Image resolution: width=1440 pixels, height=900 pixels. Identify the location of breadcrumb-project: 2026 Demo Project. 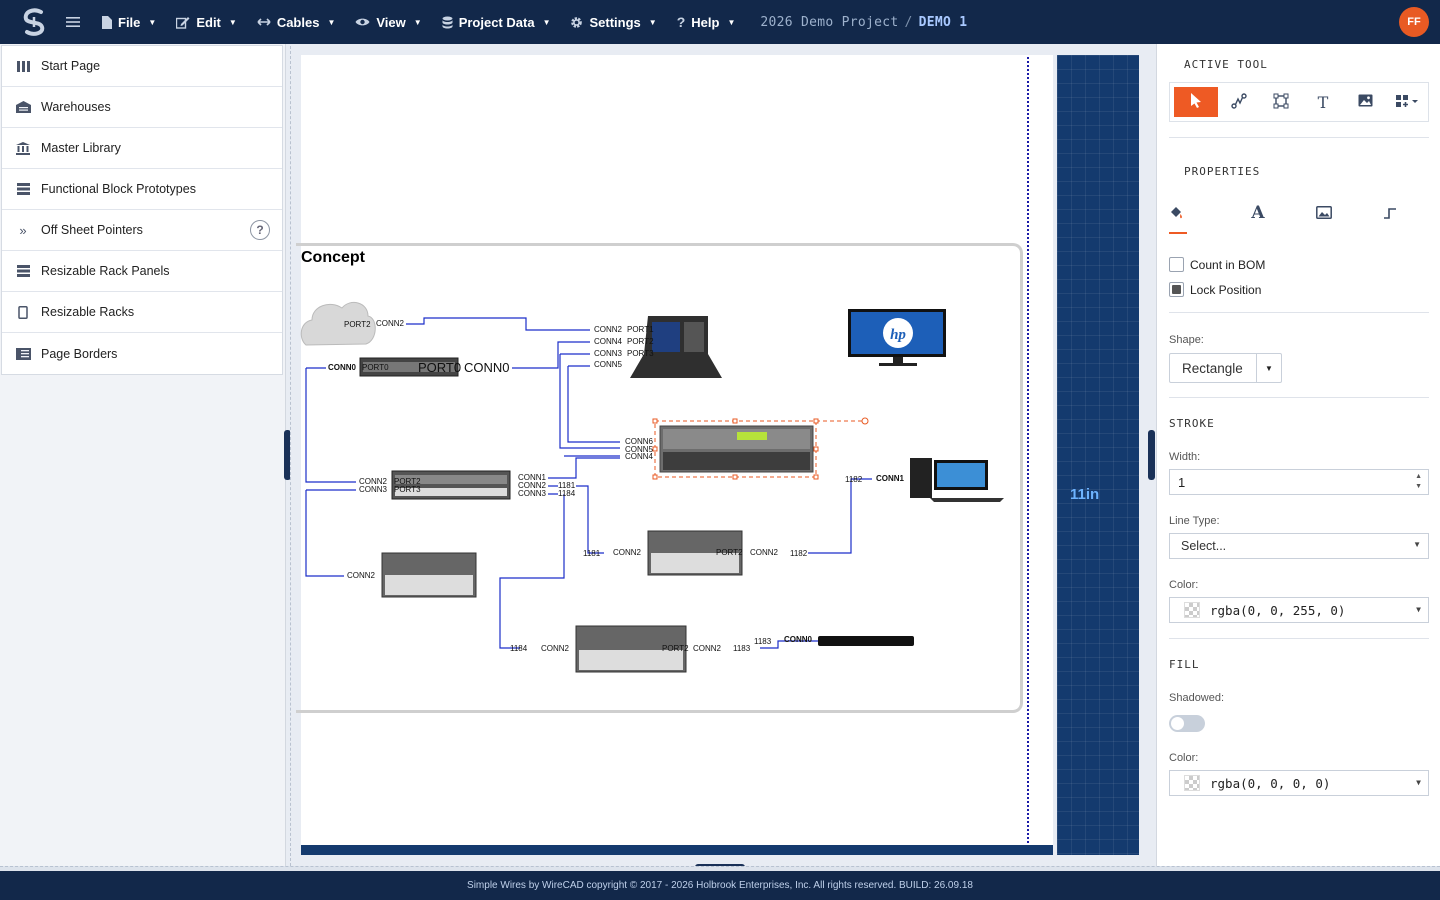
(829, 22).